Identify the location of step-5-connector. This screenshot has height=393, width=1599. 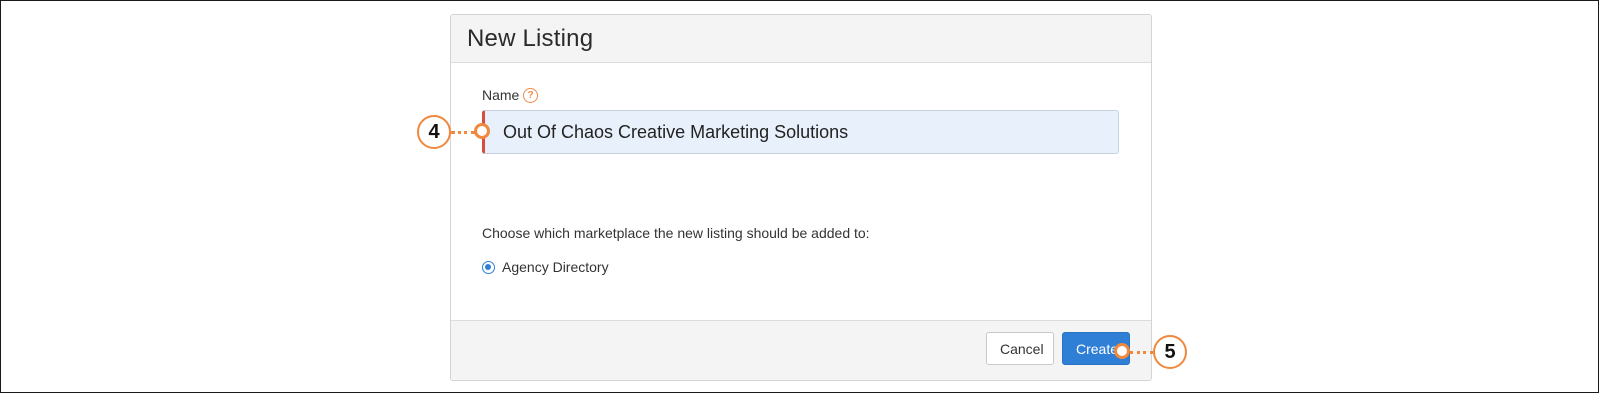
(1141, 352).